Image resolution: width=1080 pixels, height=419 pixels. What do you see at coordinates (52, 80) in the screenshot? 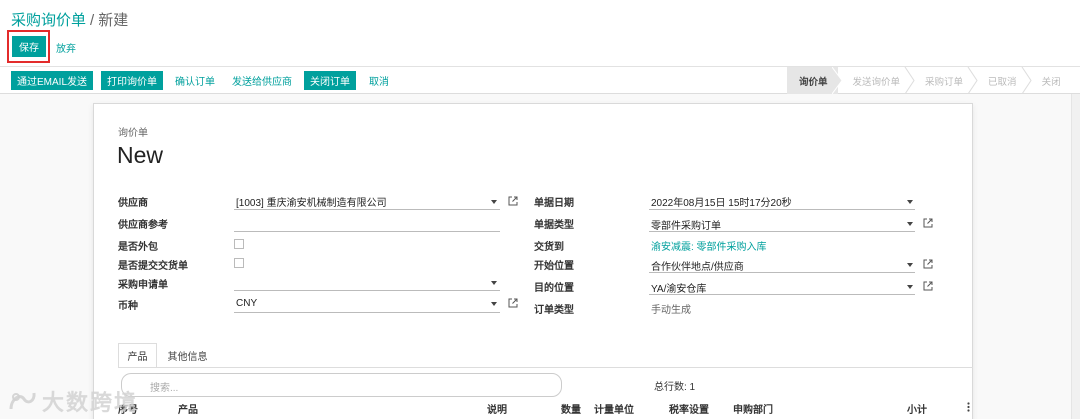
I see `send-by-email-button: 通过EMAIL发送` at bounding box center [52, 80].